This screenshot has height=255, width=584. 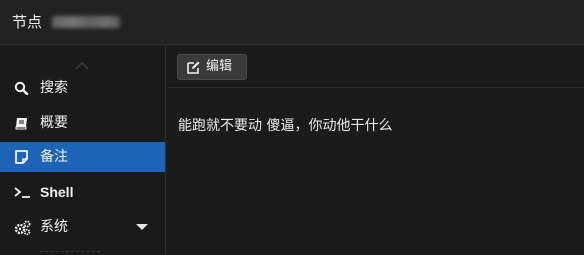 What do you see at coordinates (54, 157) in the screenshot?
I see `sidebar-item-label: 备注` at bounding box center [54, 157].